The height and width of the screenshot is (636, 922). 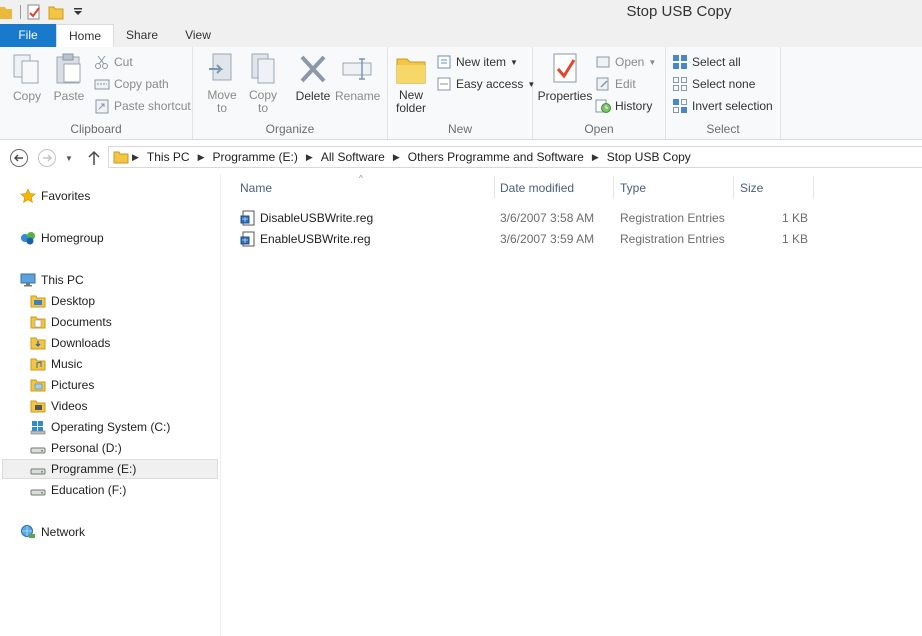 What do you see at coordinates (28, 196) in the screenshot?
I see `star-icon` at bounding box center [28, 196].